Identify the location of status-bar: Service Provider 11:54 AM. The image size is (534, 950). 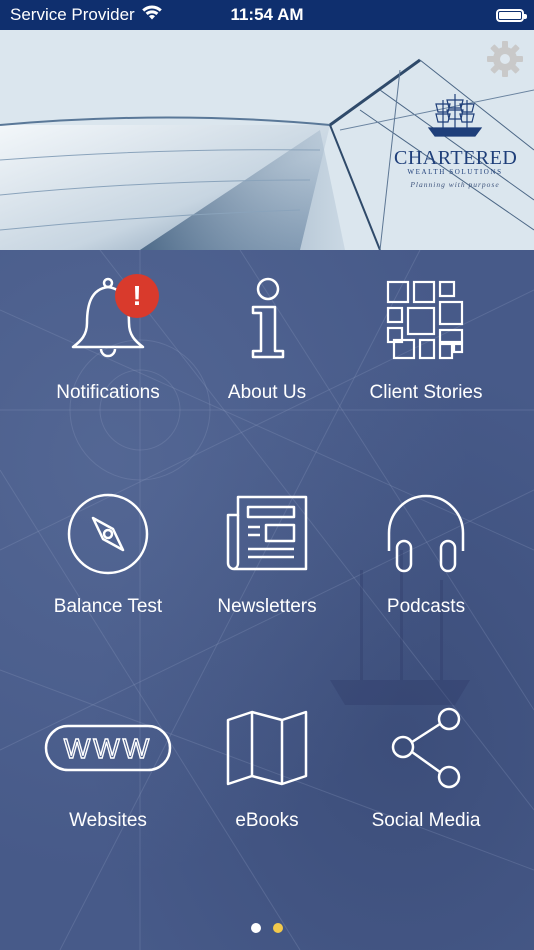
(267, 15).